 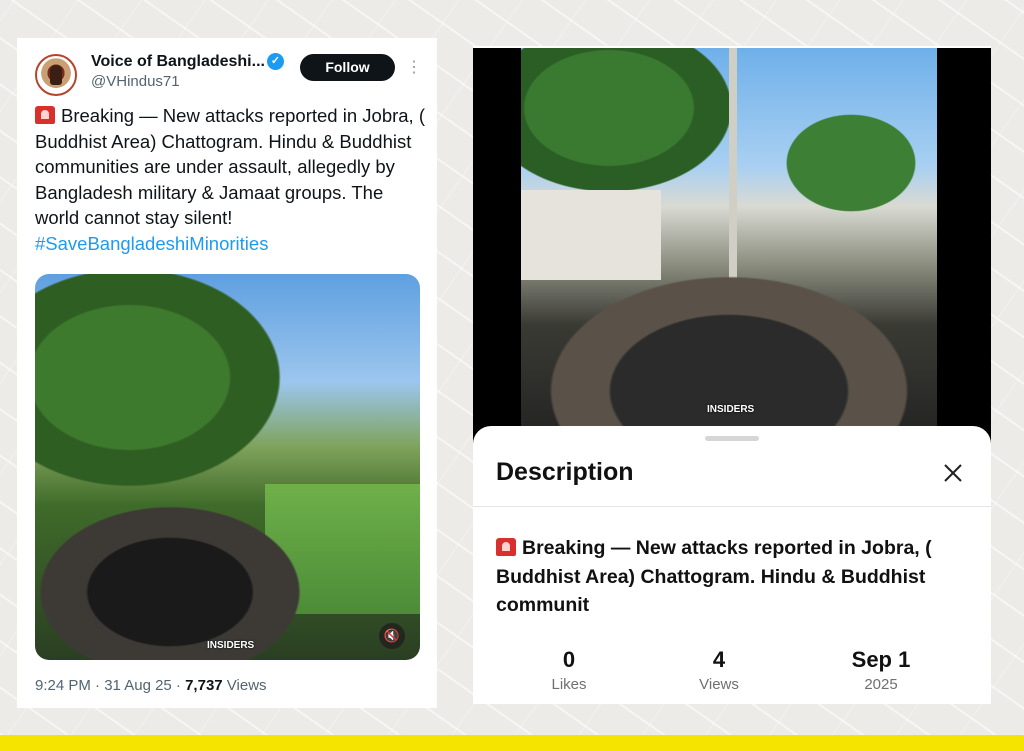 What do you see at coordinates (719, 684) in the screenshot?
I see `stat-label: Views` at bounding box center [719, 684].